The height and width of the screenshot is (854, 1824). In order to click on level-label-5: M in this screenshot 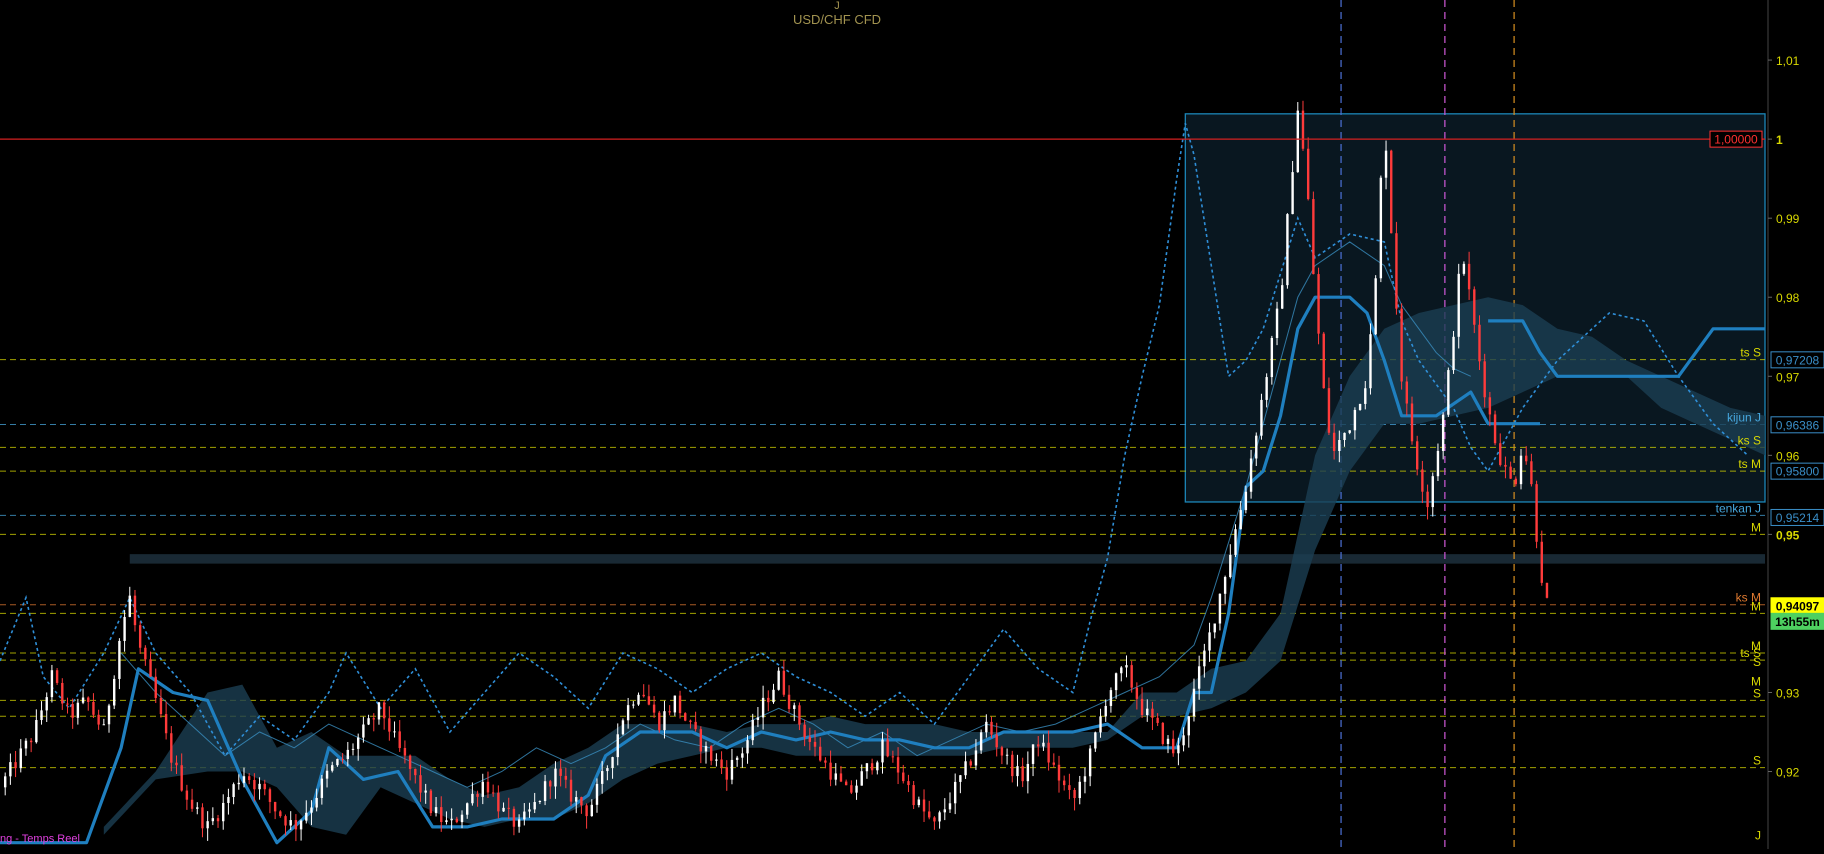, I will do `click(1756, 527)`.